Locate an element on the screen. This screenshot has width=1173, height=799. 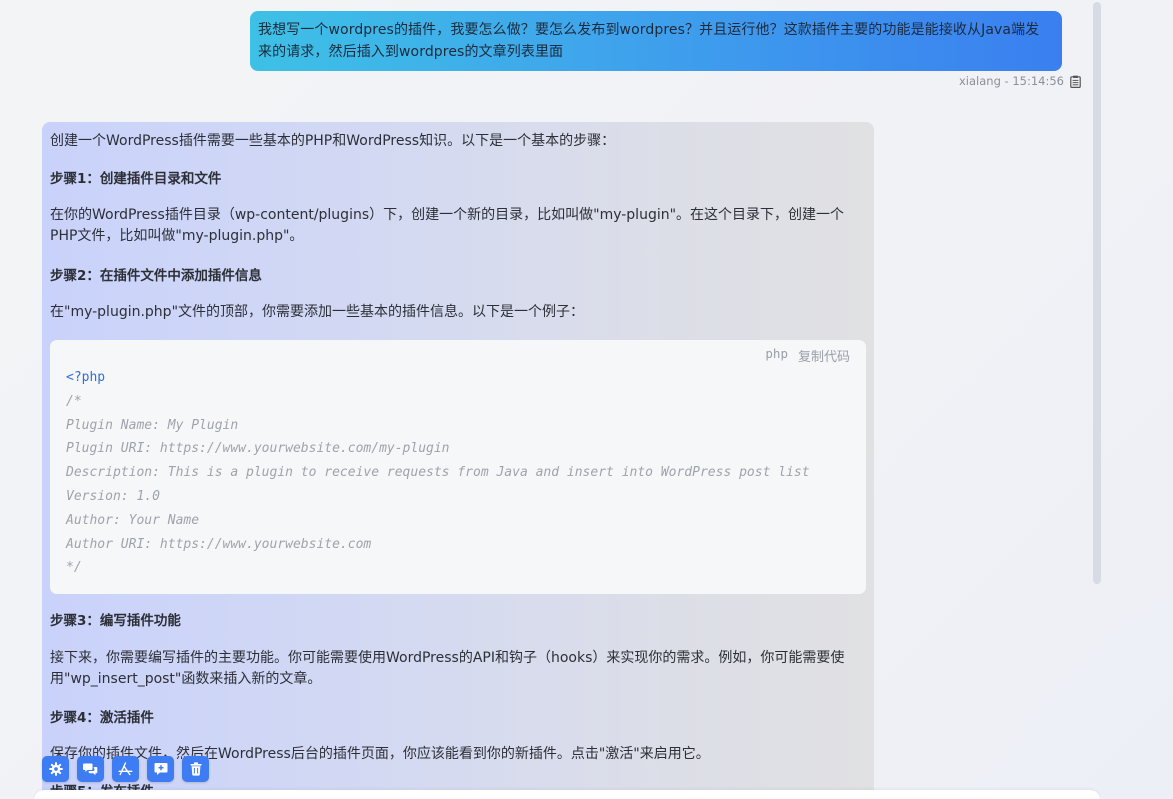
code-line: Author: Your Name is located at coordinates (133, 520).